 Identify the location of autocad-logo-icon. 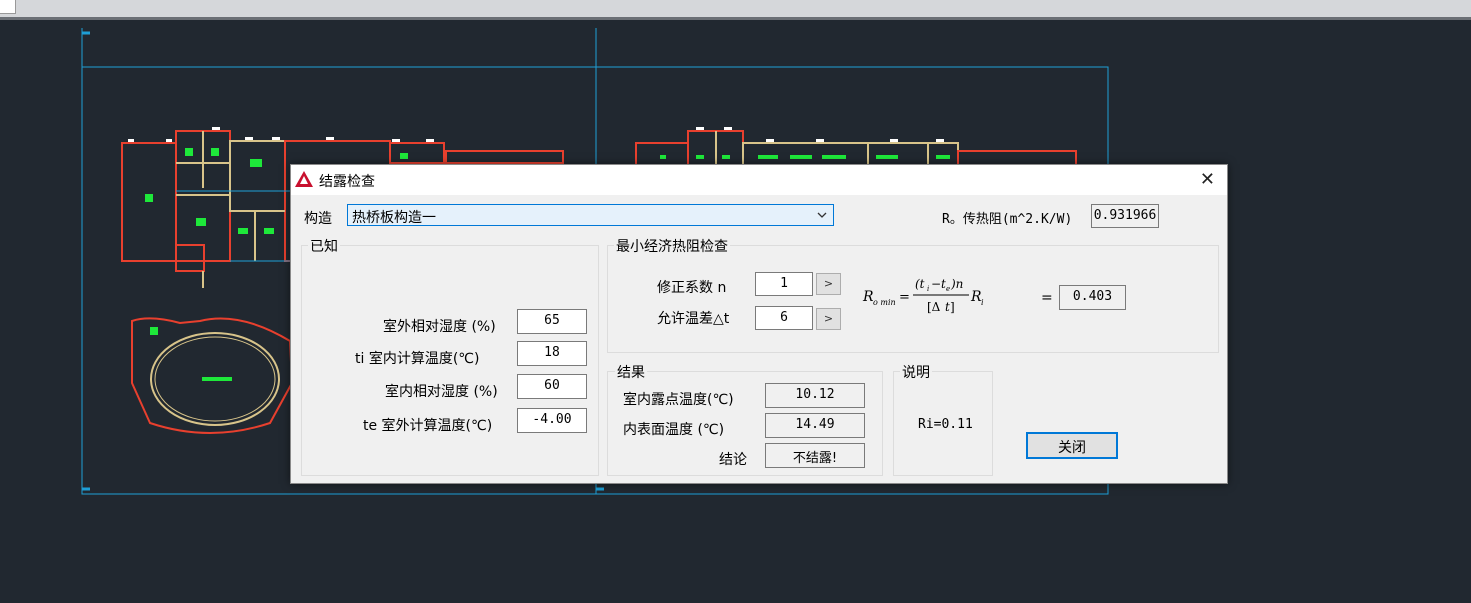
(304, 179).